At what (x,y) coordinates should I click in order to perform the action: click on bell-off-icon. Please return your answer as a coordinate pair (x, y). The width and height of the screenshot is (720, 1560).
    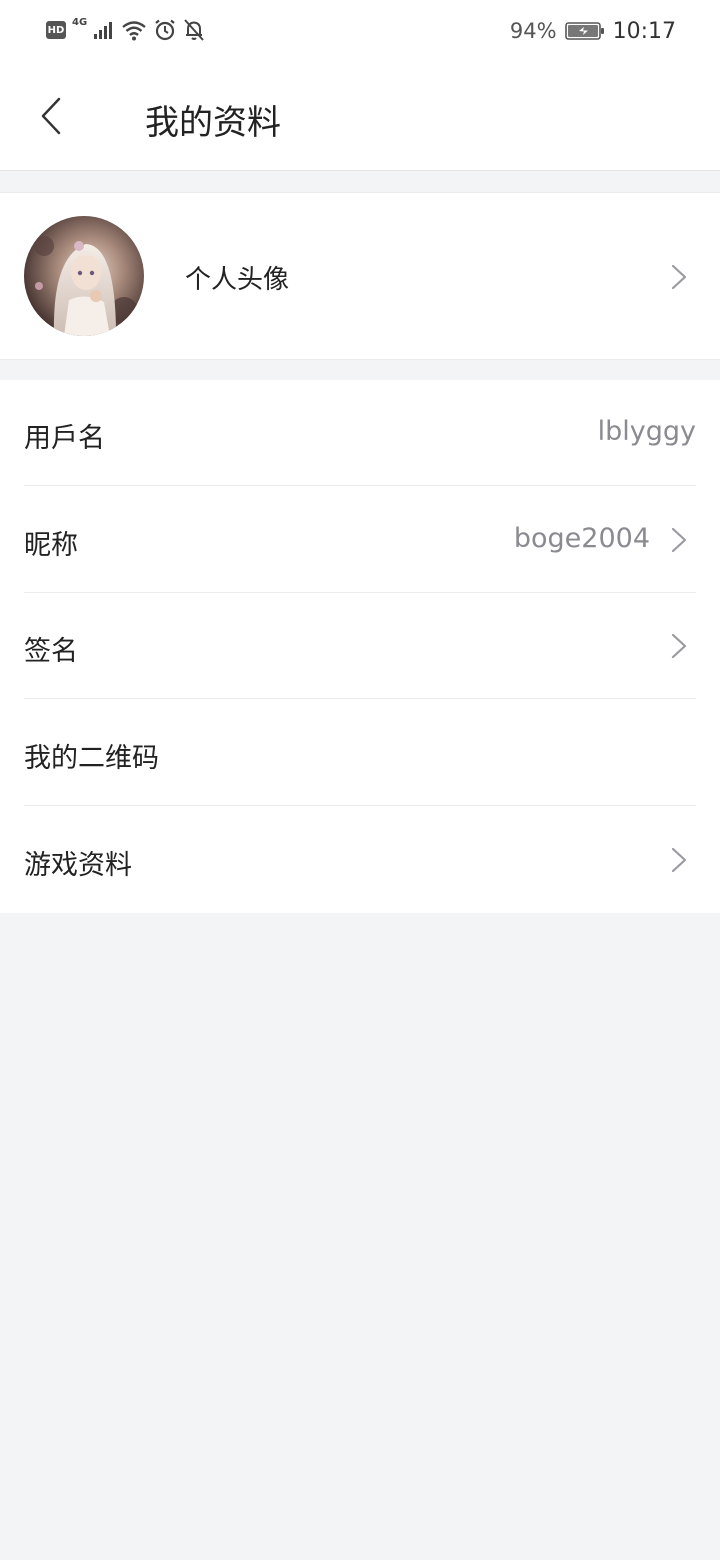
    Looking at the image, I should click on (194, 30).